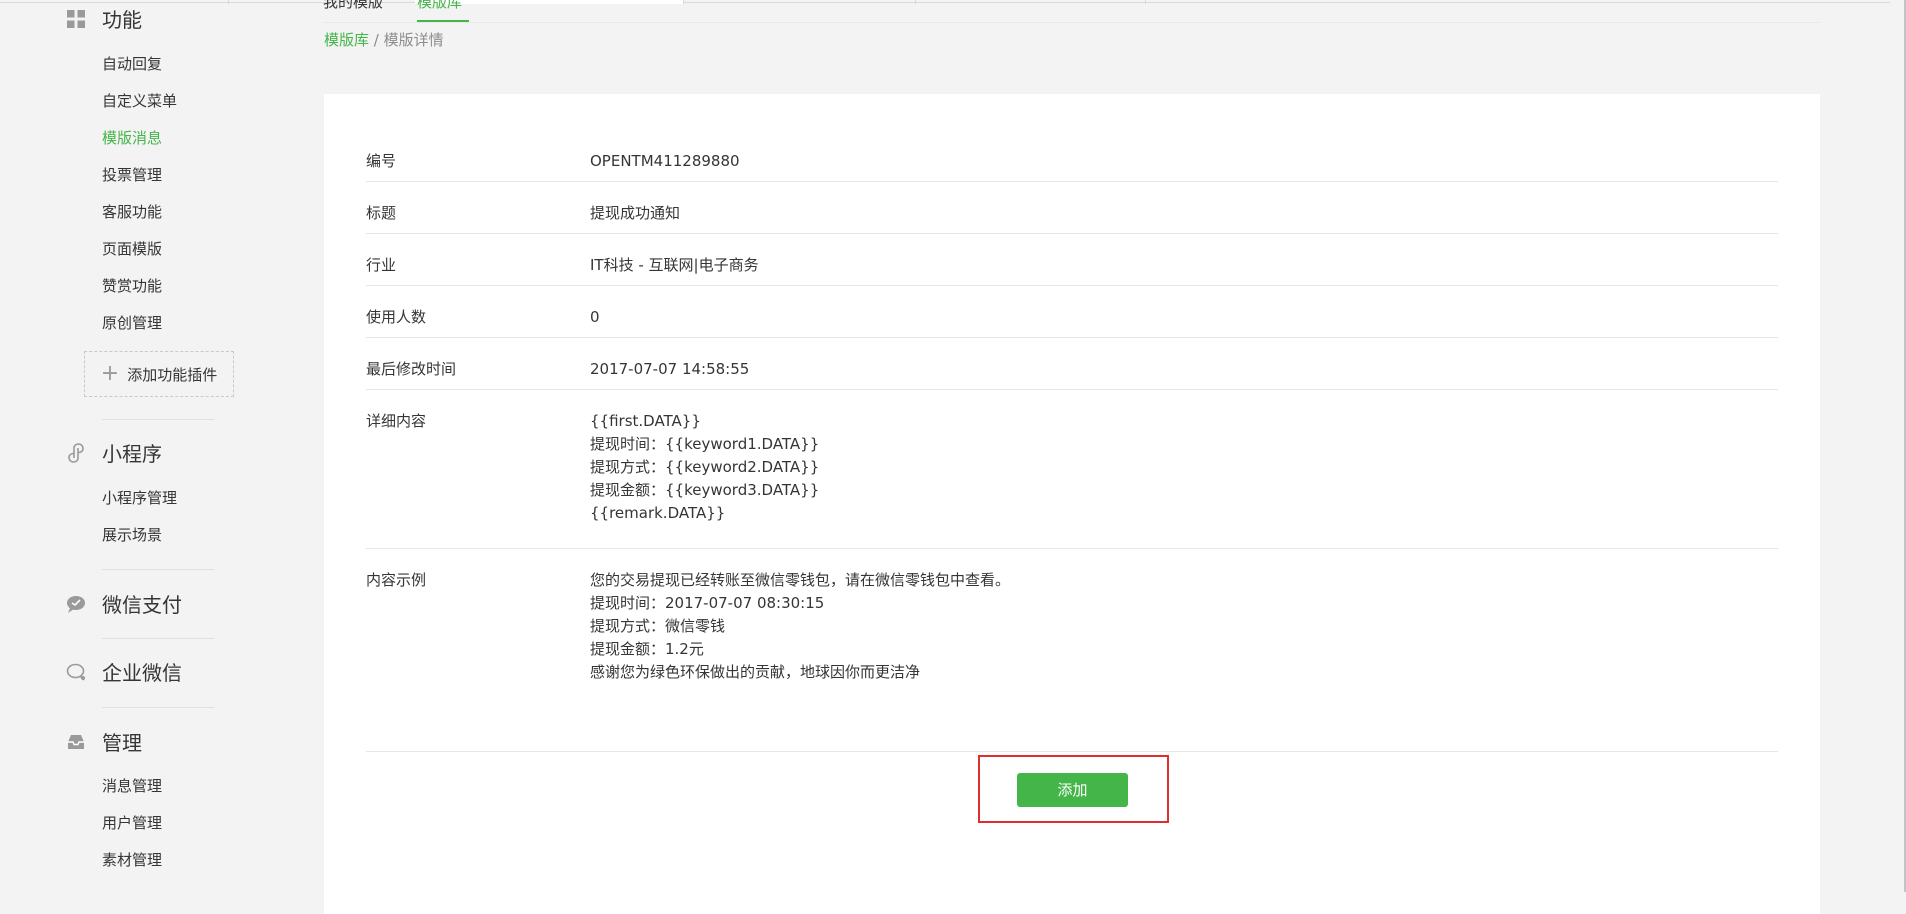  I want to click on detail-value-line: 2017-07-07 14:58:55, so click(670, 369).